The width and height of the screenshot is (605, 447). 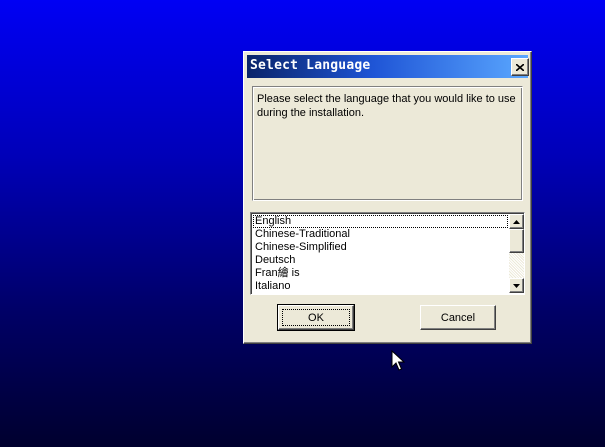 I want to click on close-button, so click(x=520, y=67).